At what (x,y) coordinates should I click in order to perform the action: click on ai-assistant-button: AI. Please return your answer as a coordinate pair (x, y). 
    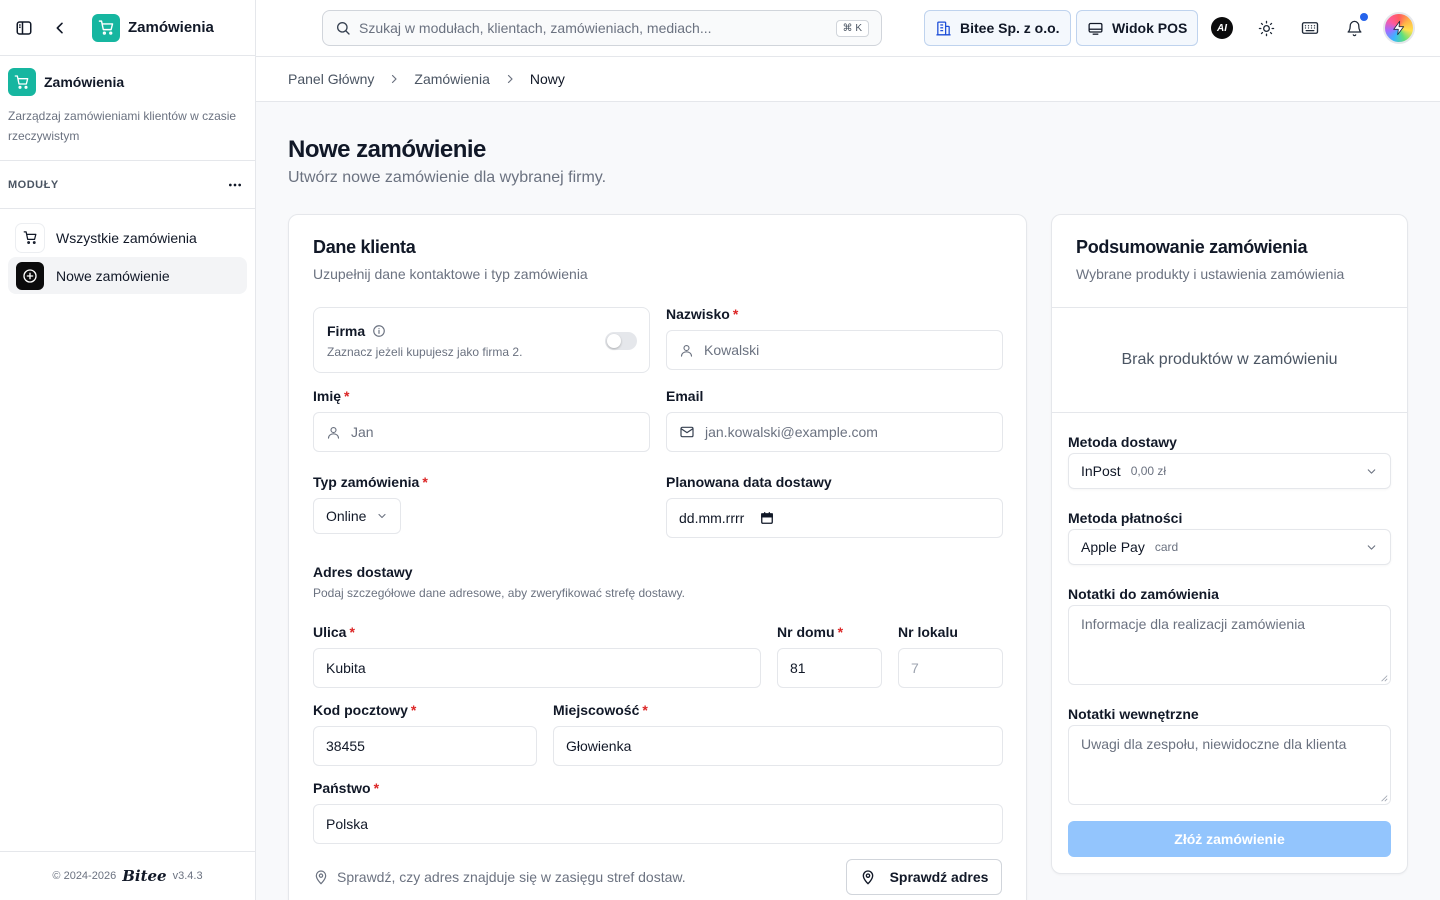
    Looking at the image, I should click on (1222, 28).